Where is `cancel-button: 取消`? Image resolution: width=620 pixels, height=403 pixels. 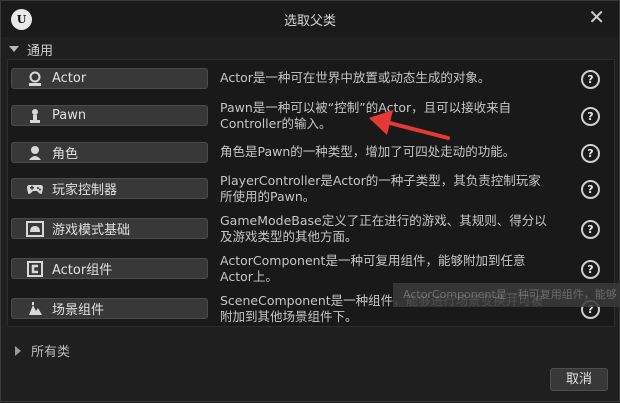
cancel-button: 取消 is located at coordinates (579, 379).